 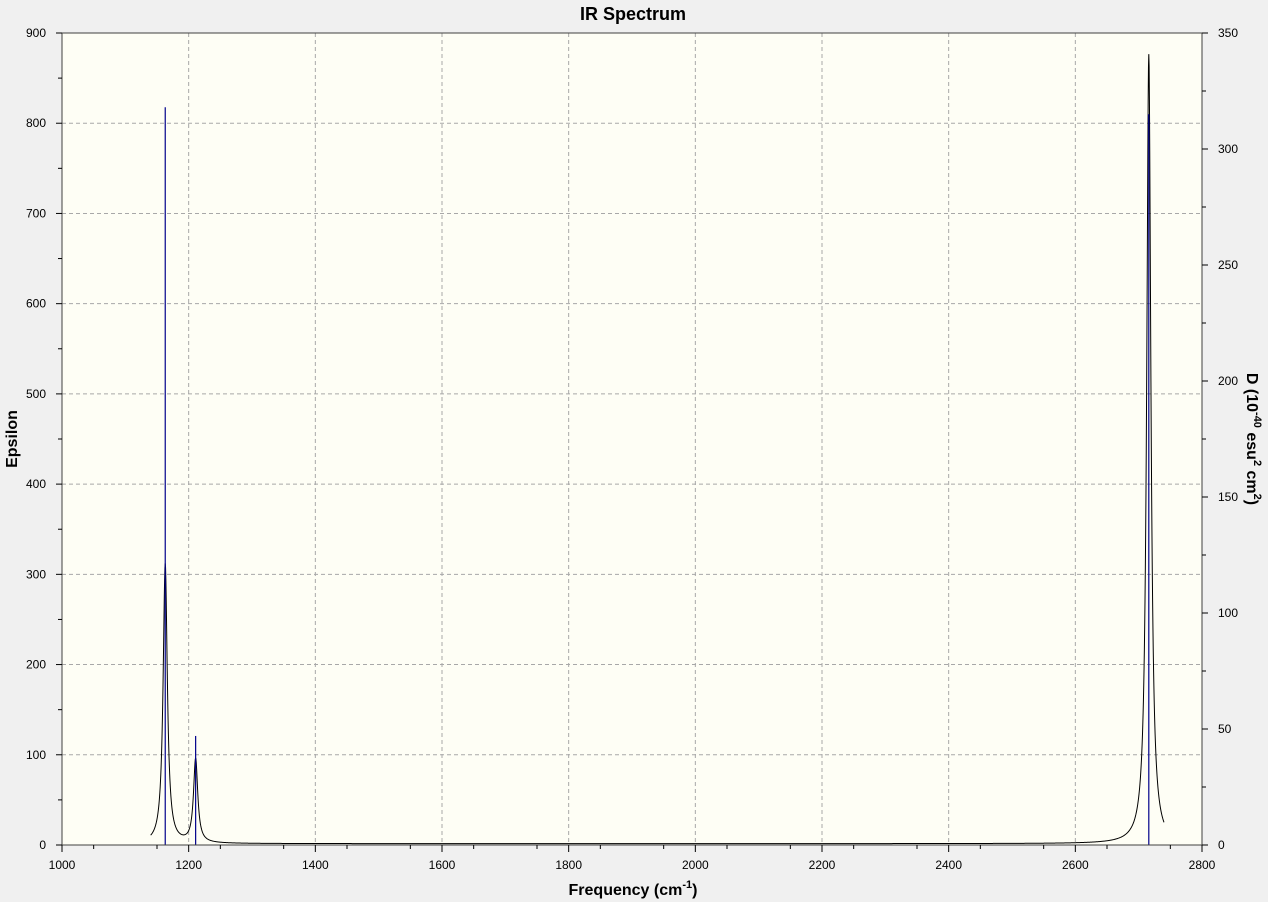 What do you see at coordinates (36, 304) in the screenshot?
I see `y-left-tick-label: 600` at bounding box center [36, 304].